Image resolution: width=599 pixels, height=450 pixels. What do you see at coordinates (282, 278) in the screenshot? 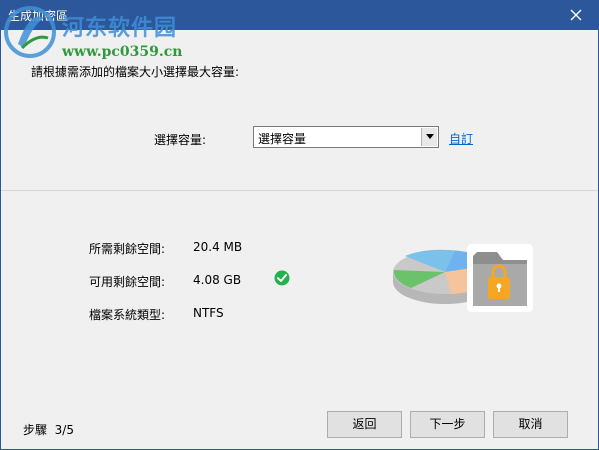
I see `check-icon` at bounding box center [282, 278].